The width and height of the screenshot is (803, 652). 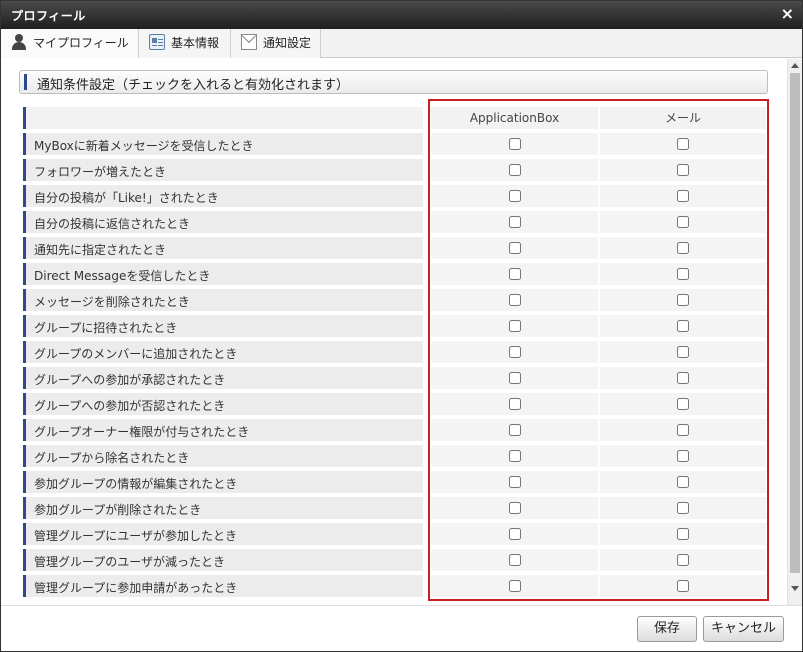 What do you see at coordinates (223, 482) in the screenshot?
I see `row-label-cell: 参加グループの情報が編集されたとき` at bounding box center [223, 482].